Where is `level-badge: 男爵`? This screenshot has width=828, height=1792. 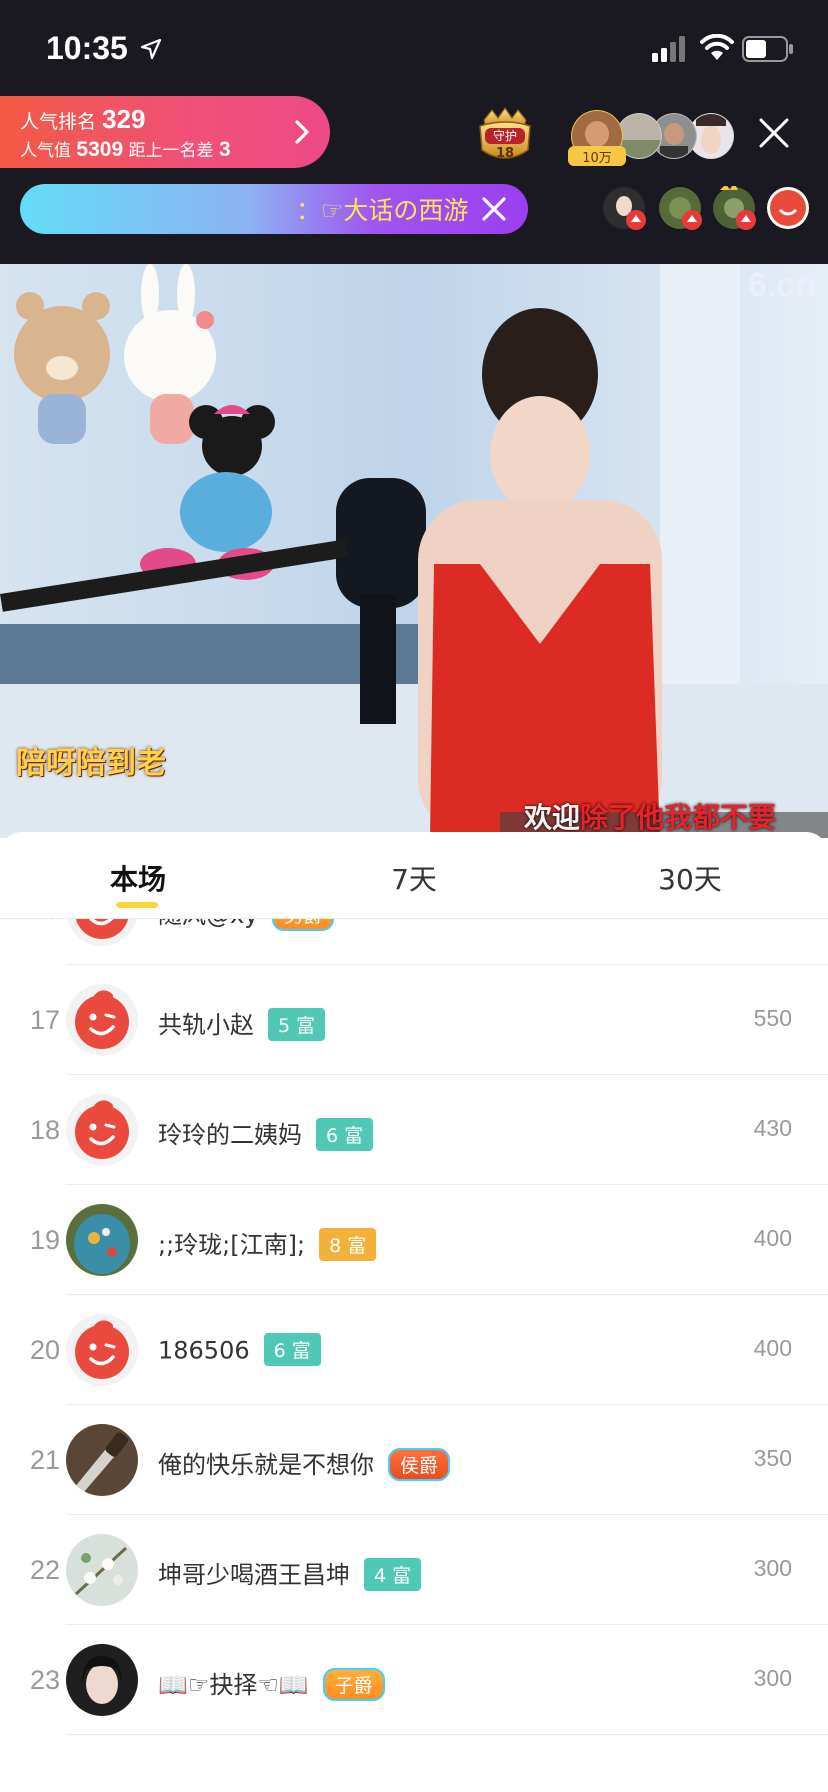
level-badge: 男爵 is located at coordinates (303, 925).